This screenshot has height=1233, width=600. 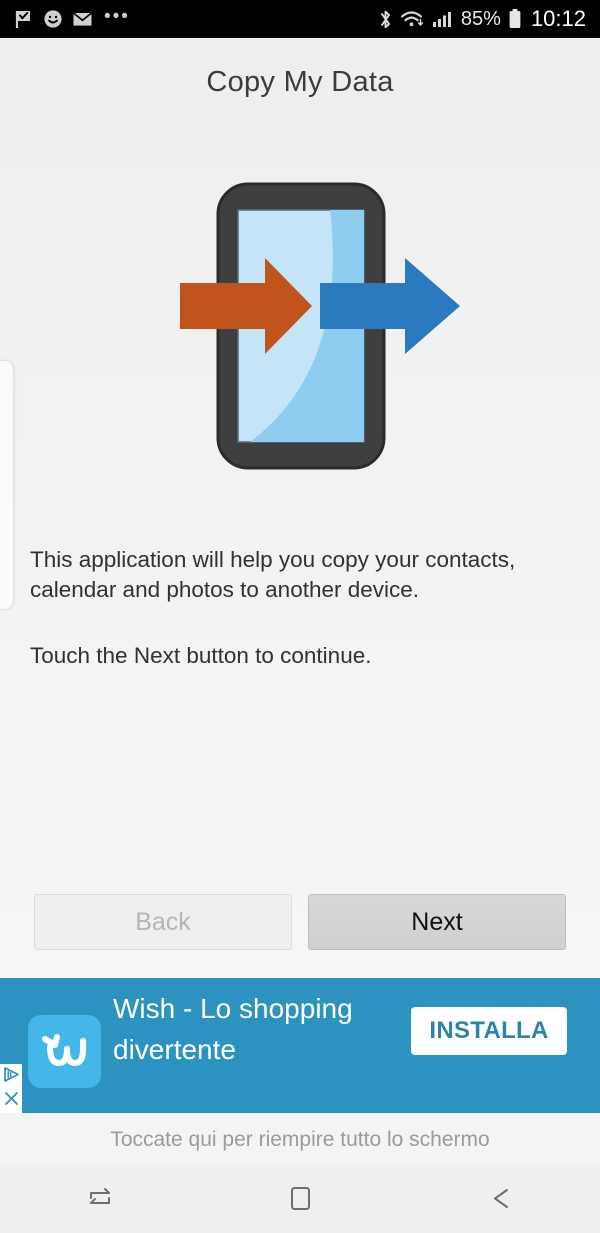 What do you see at coordinates (437, 922) in the screenshot?
I see `next-button: Next` at bounding box center [437, 922].